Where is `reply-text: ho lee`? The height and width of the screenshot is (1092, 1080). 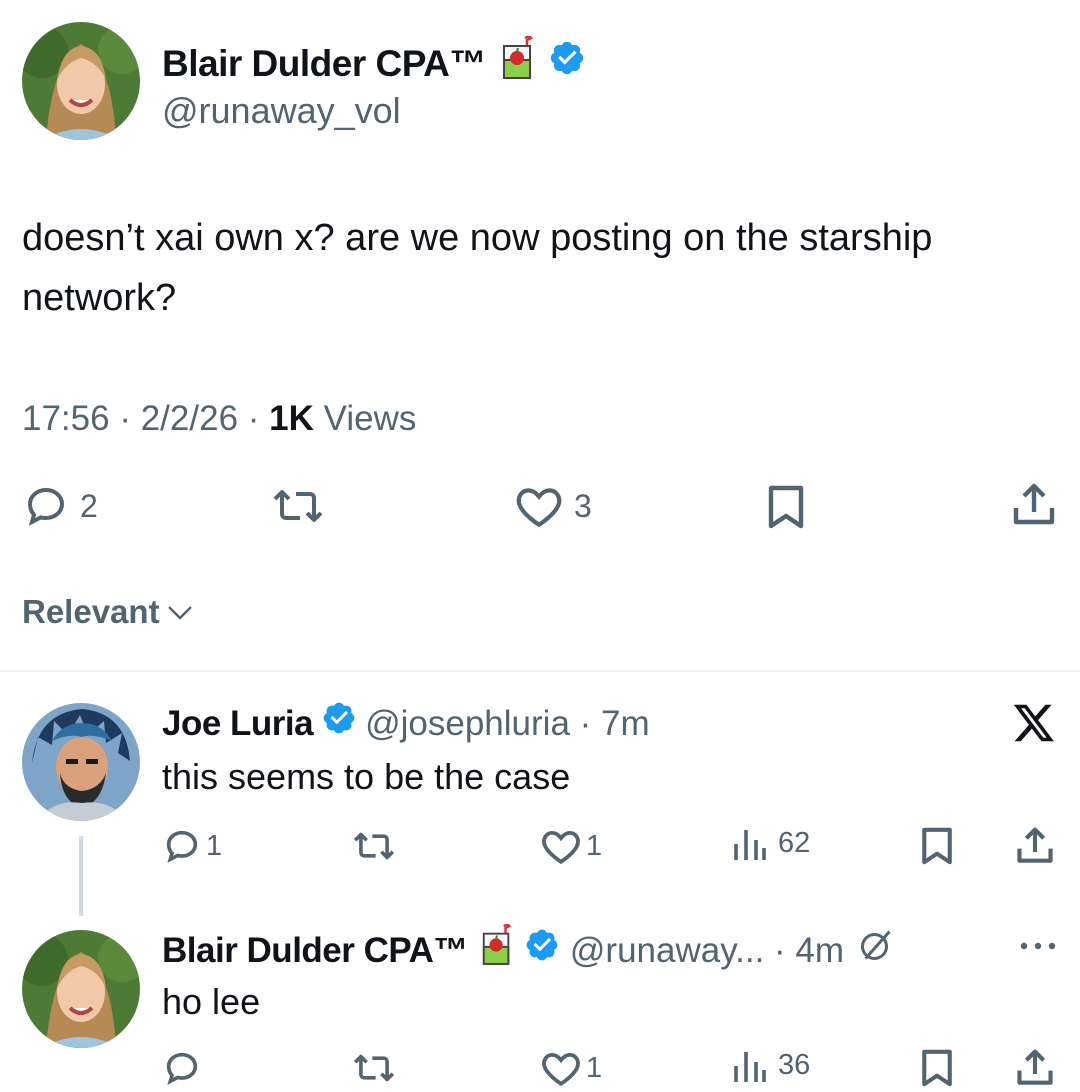
reply-text: ho lee is located at coordinates (211, 1001).